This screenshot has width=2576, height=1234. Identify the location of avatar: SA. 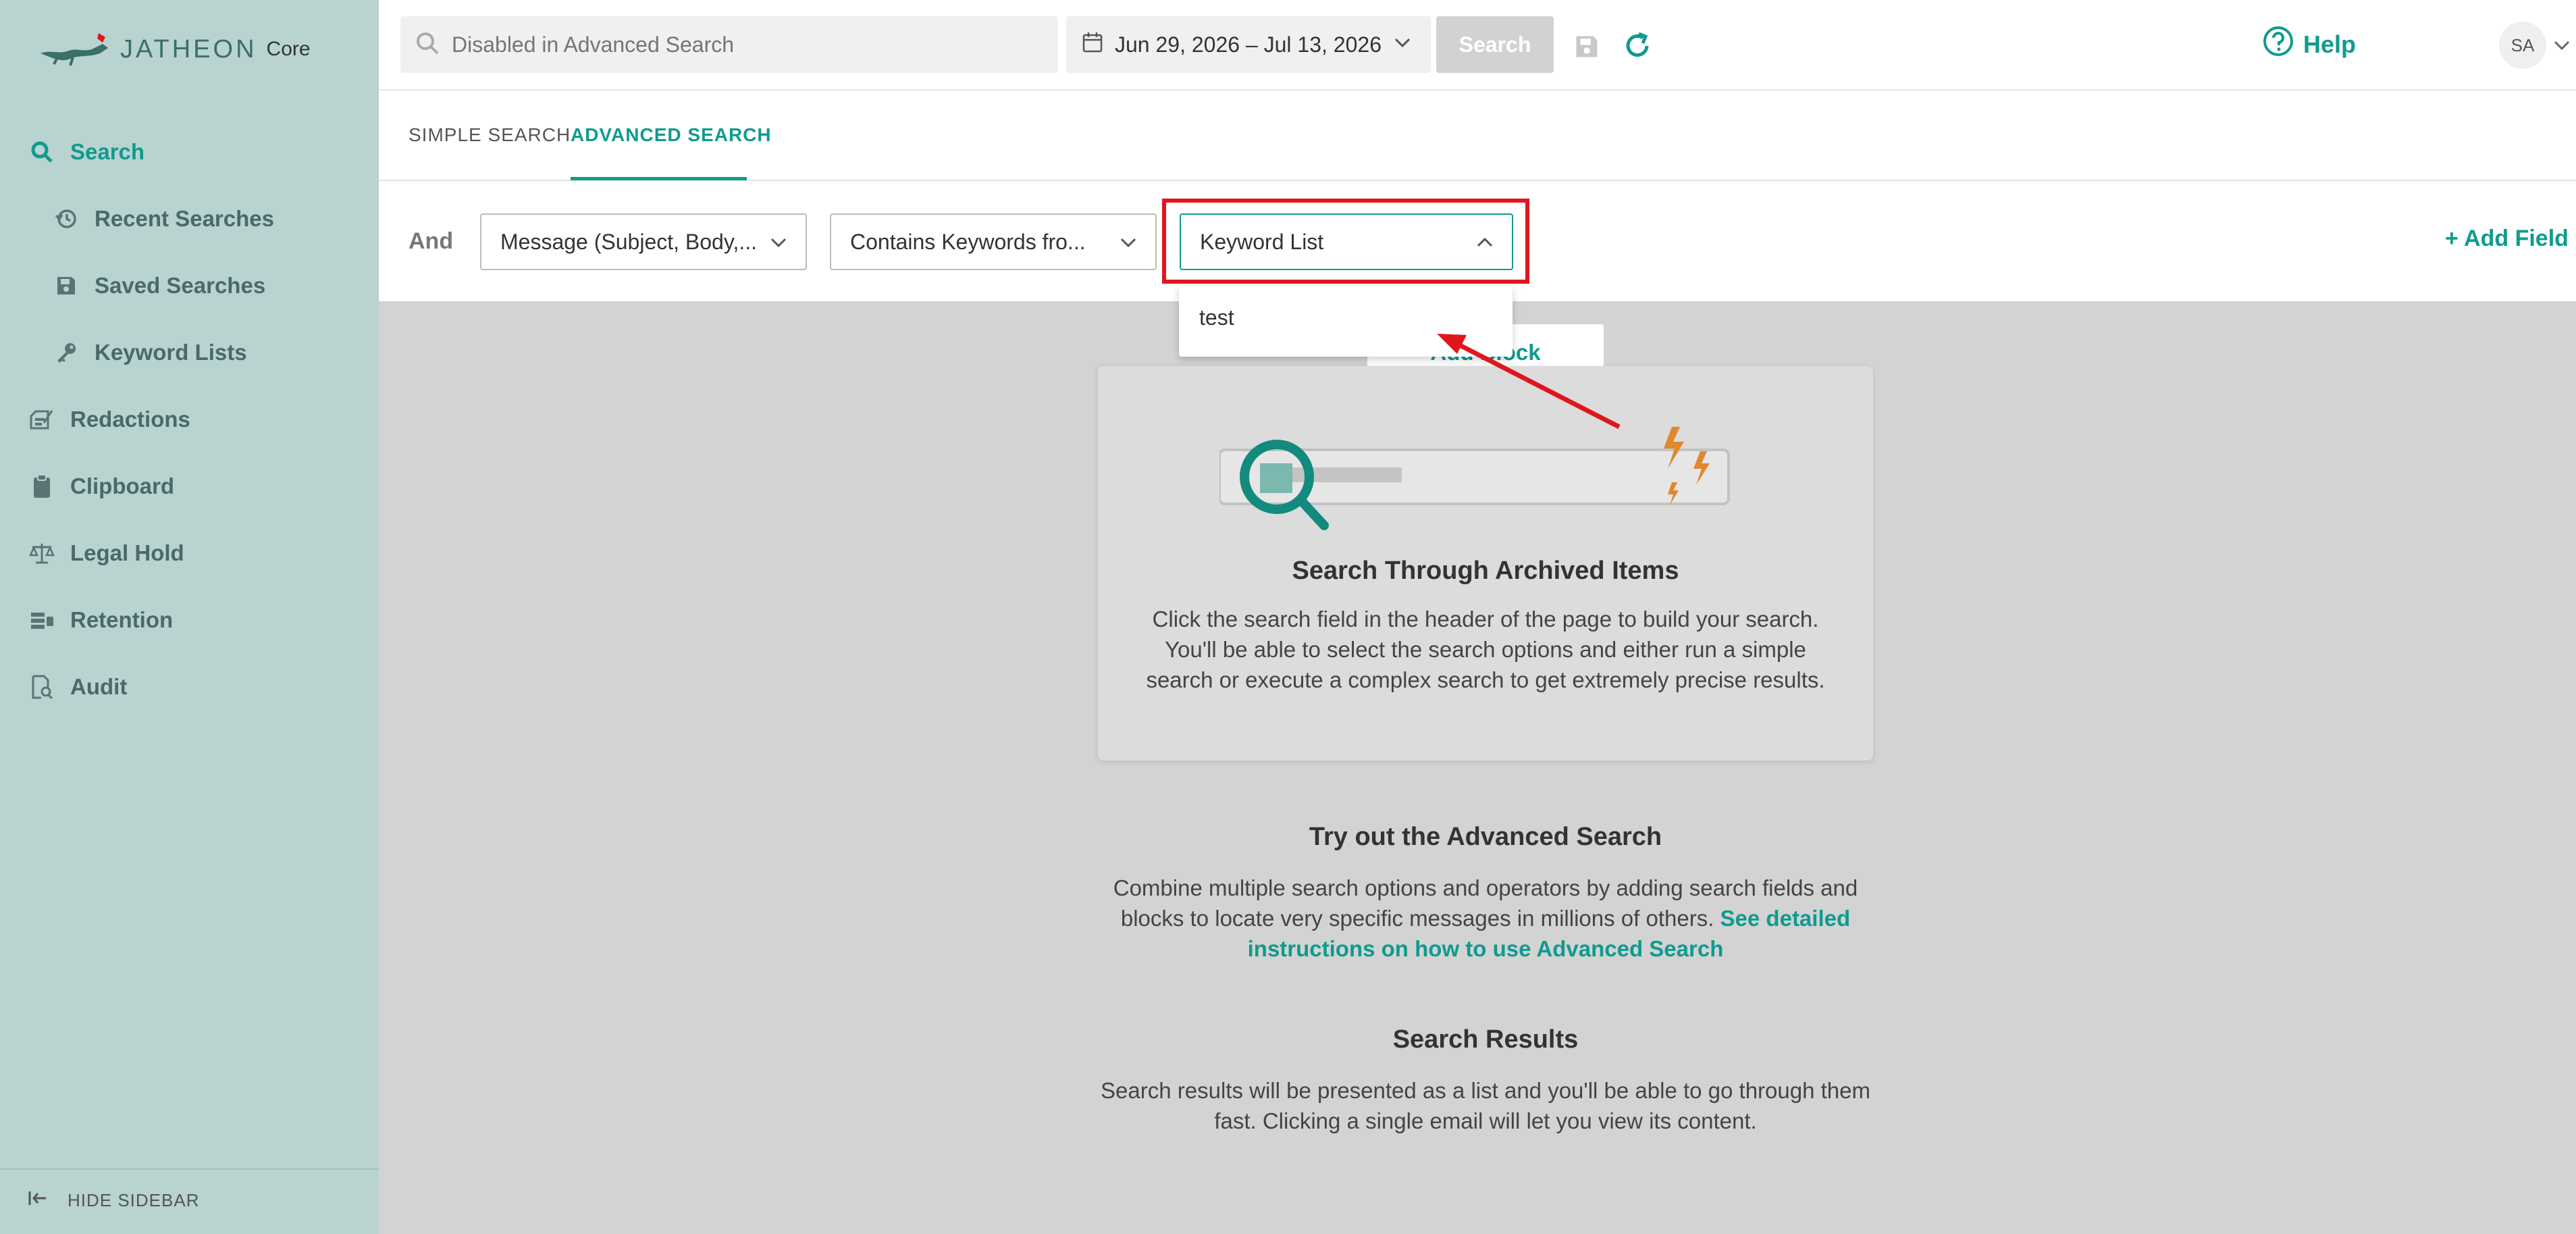
(2522, 45).